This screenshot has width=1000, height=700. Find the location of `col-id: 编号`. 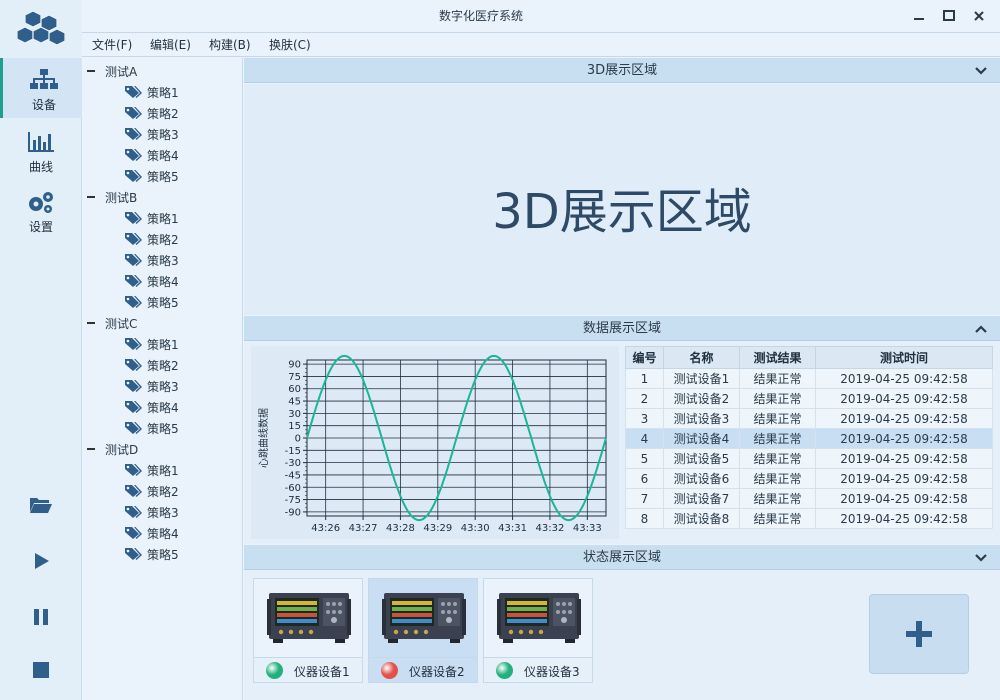

col-id: 编号 is located at coordinates (644, 357).